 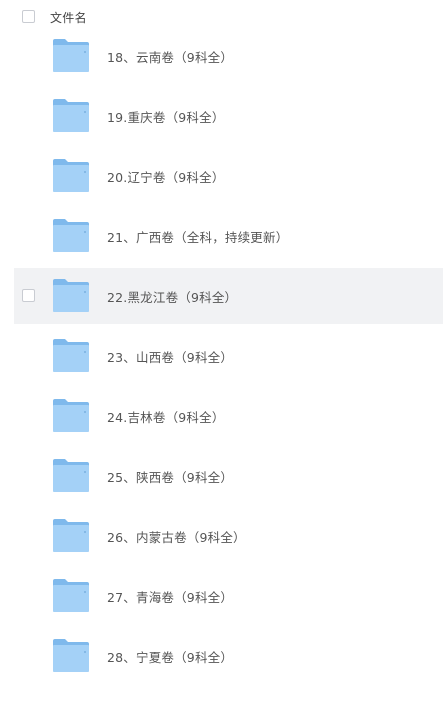 What do you see at coordinates (170, 596) in the screenshot?
I see `file-name: 27、青海卷（9科全）` at bounding box center [170, 596].